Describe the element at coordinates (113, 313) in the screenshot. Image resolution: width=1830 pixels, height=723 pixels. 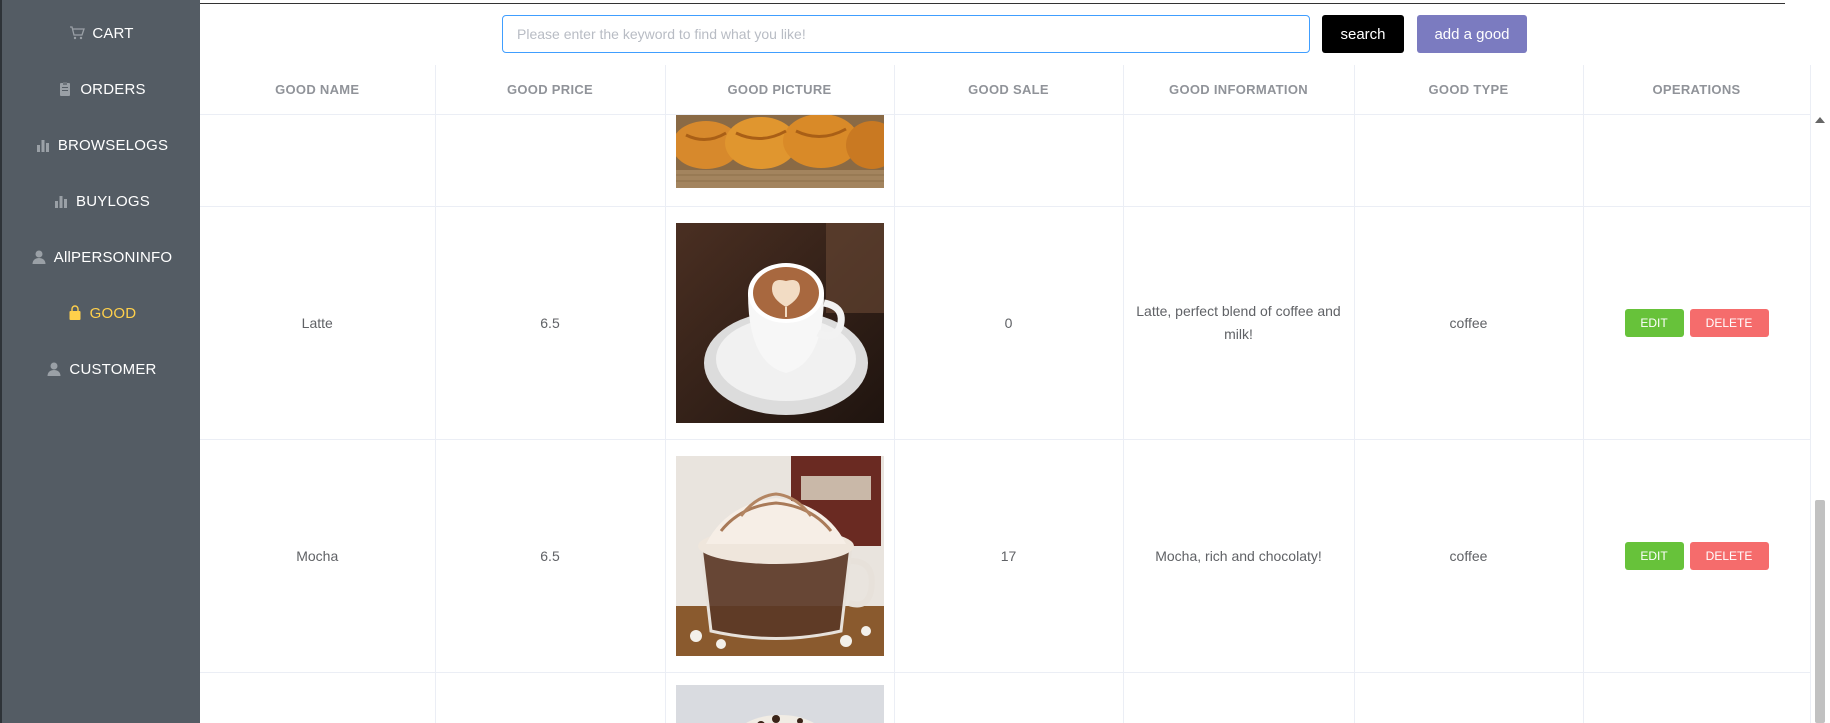
I see `sidebar-item-label: GOOD` at that location.